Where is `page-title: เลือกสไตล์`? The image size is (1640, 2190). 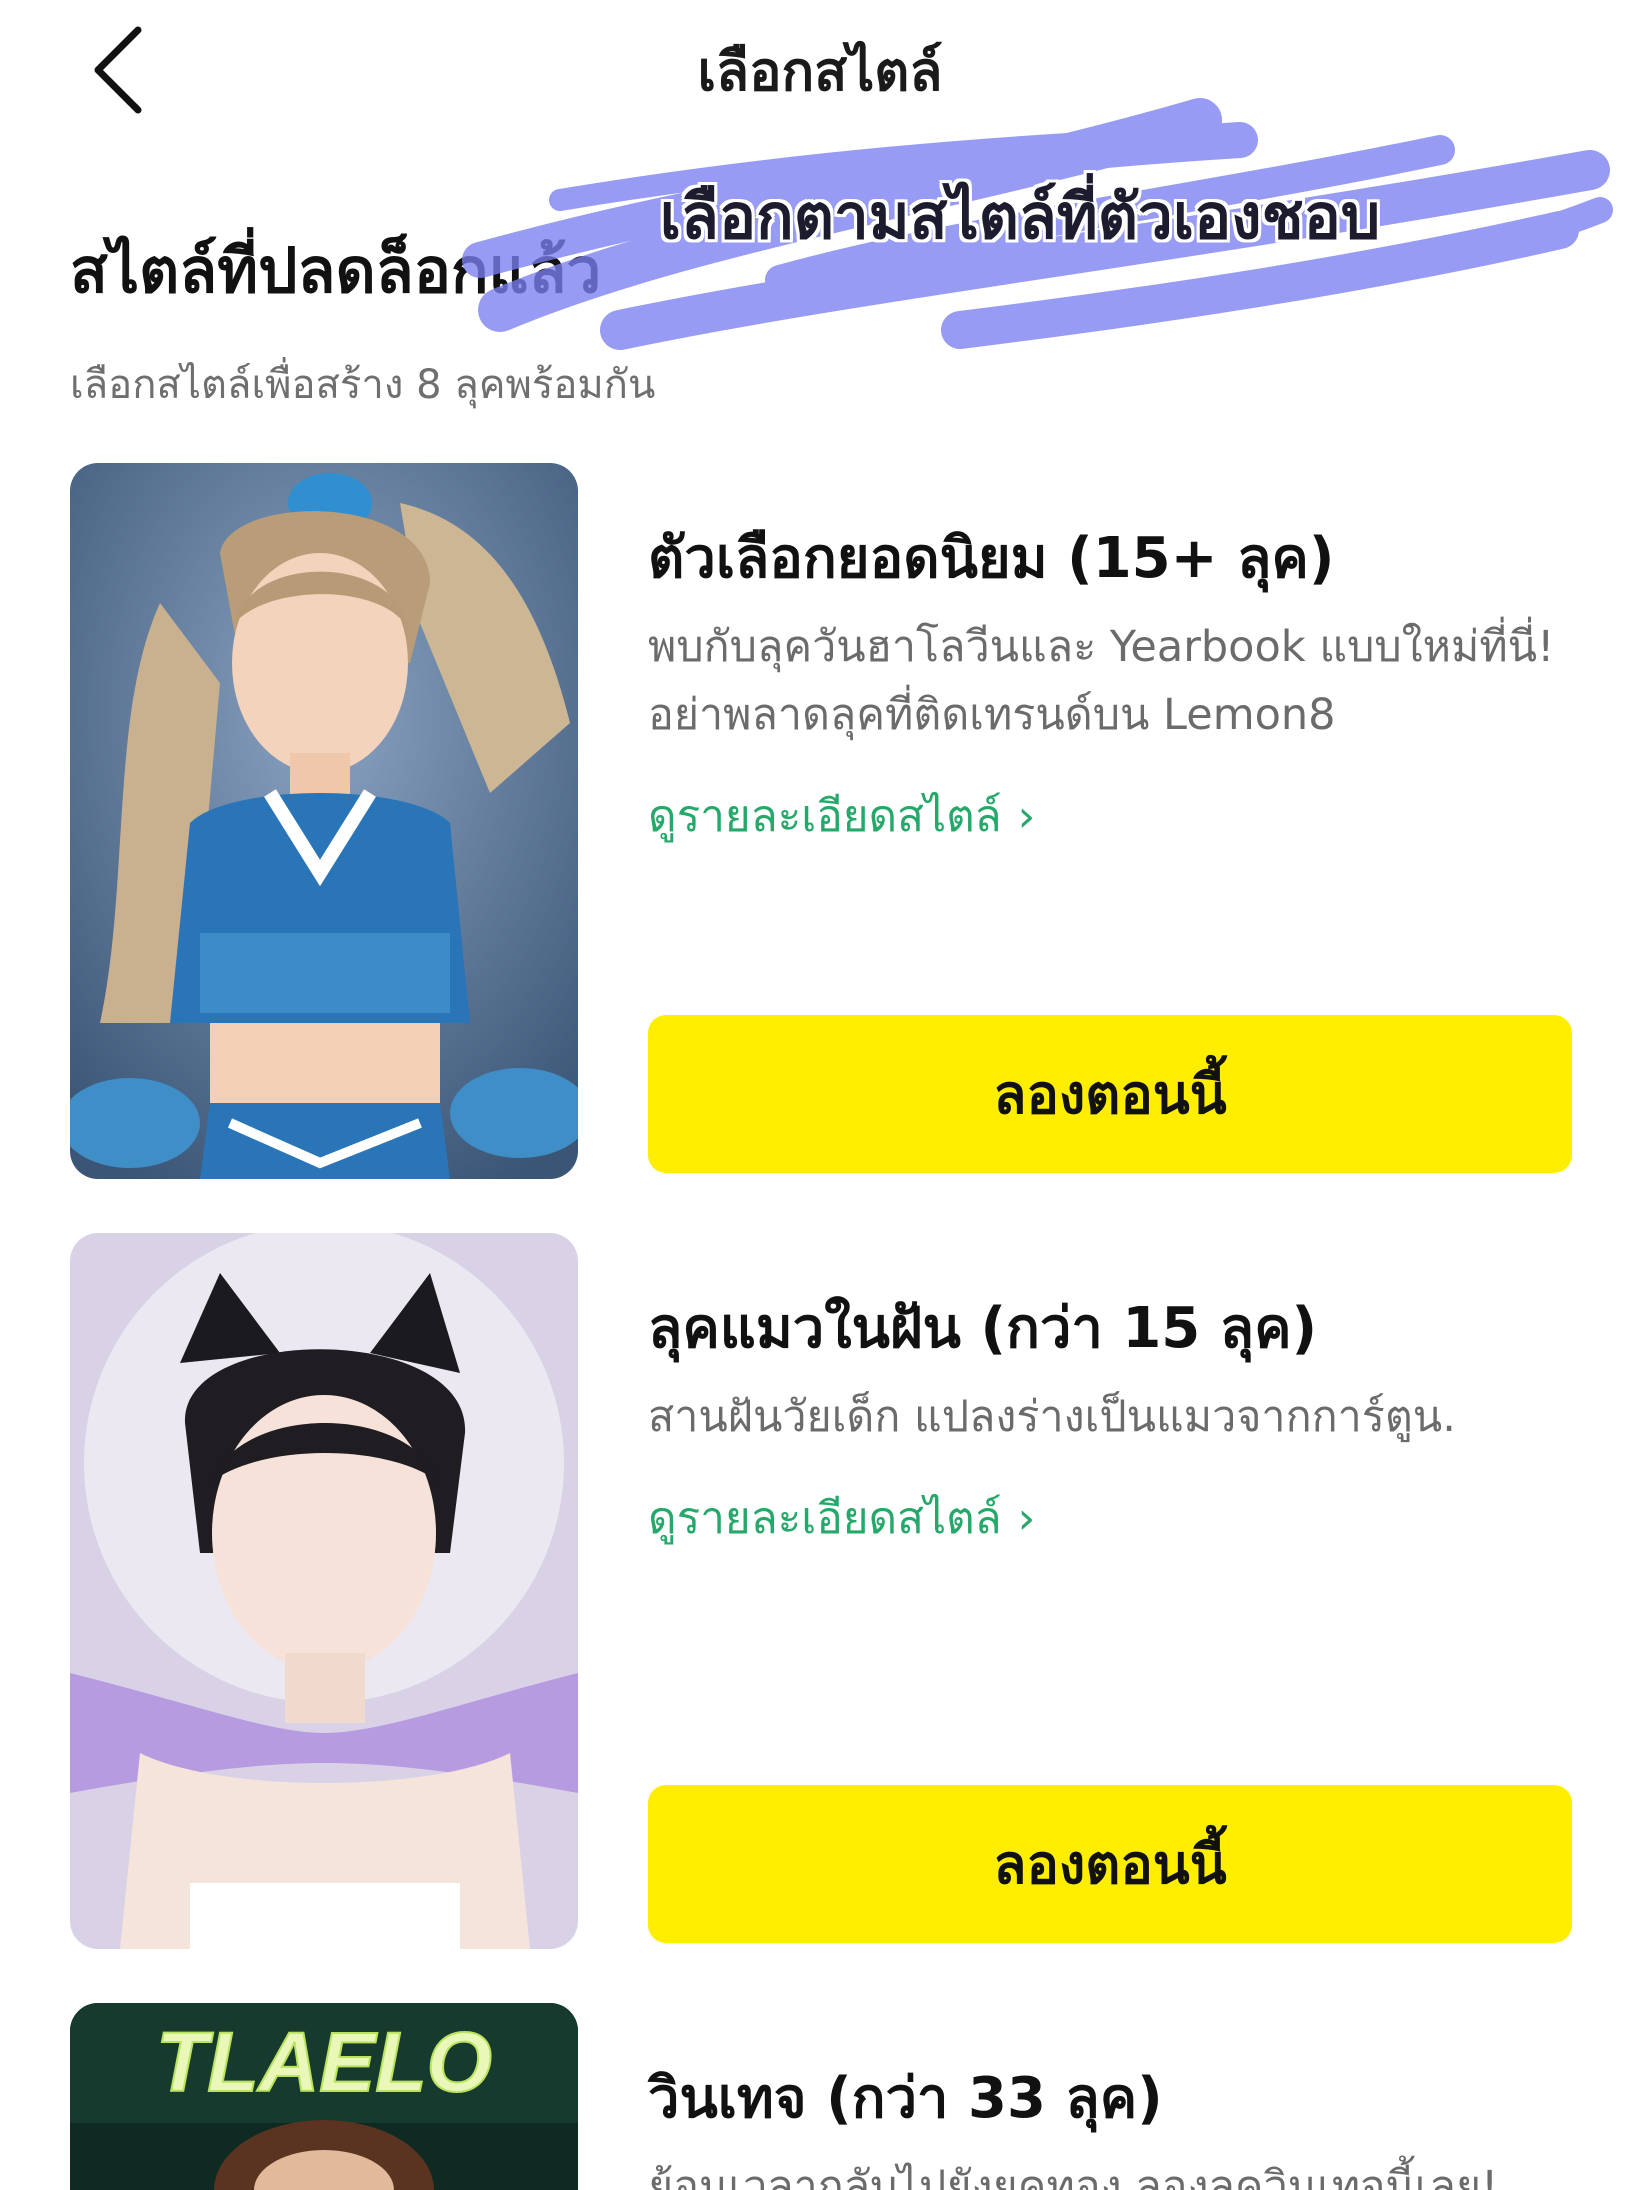
page-title: เลือกสไตล์ is located at coordinates (820, 71).